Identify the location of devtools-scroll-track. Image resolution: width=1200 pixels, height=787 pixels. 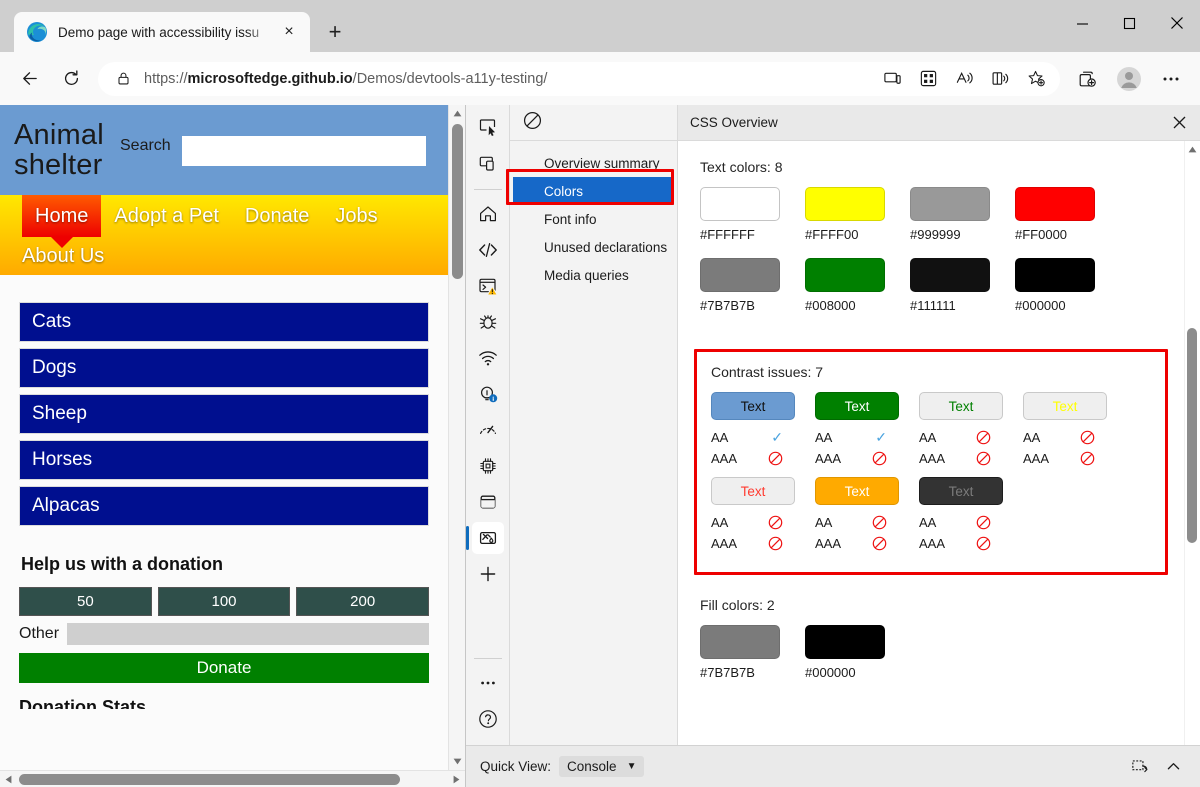
(1192, 451).